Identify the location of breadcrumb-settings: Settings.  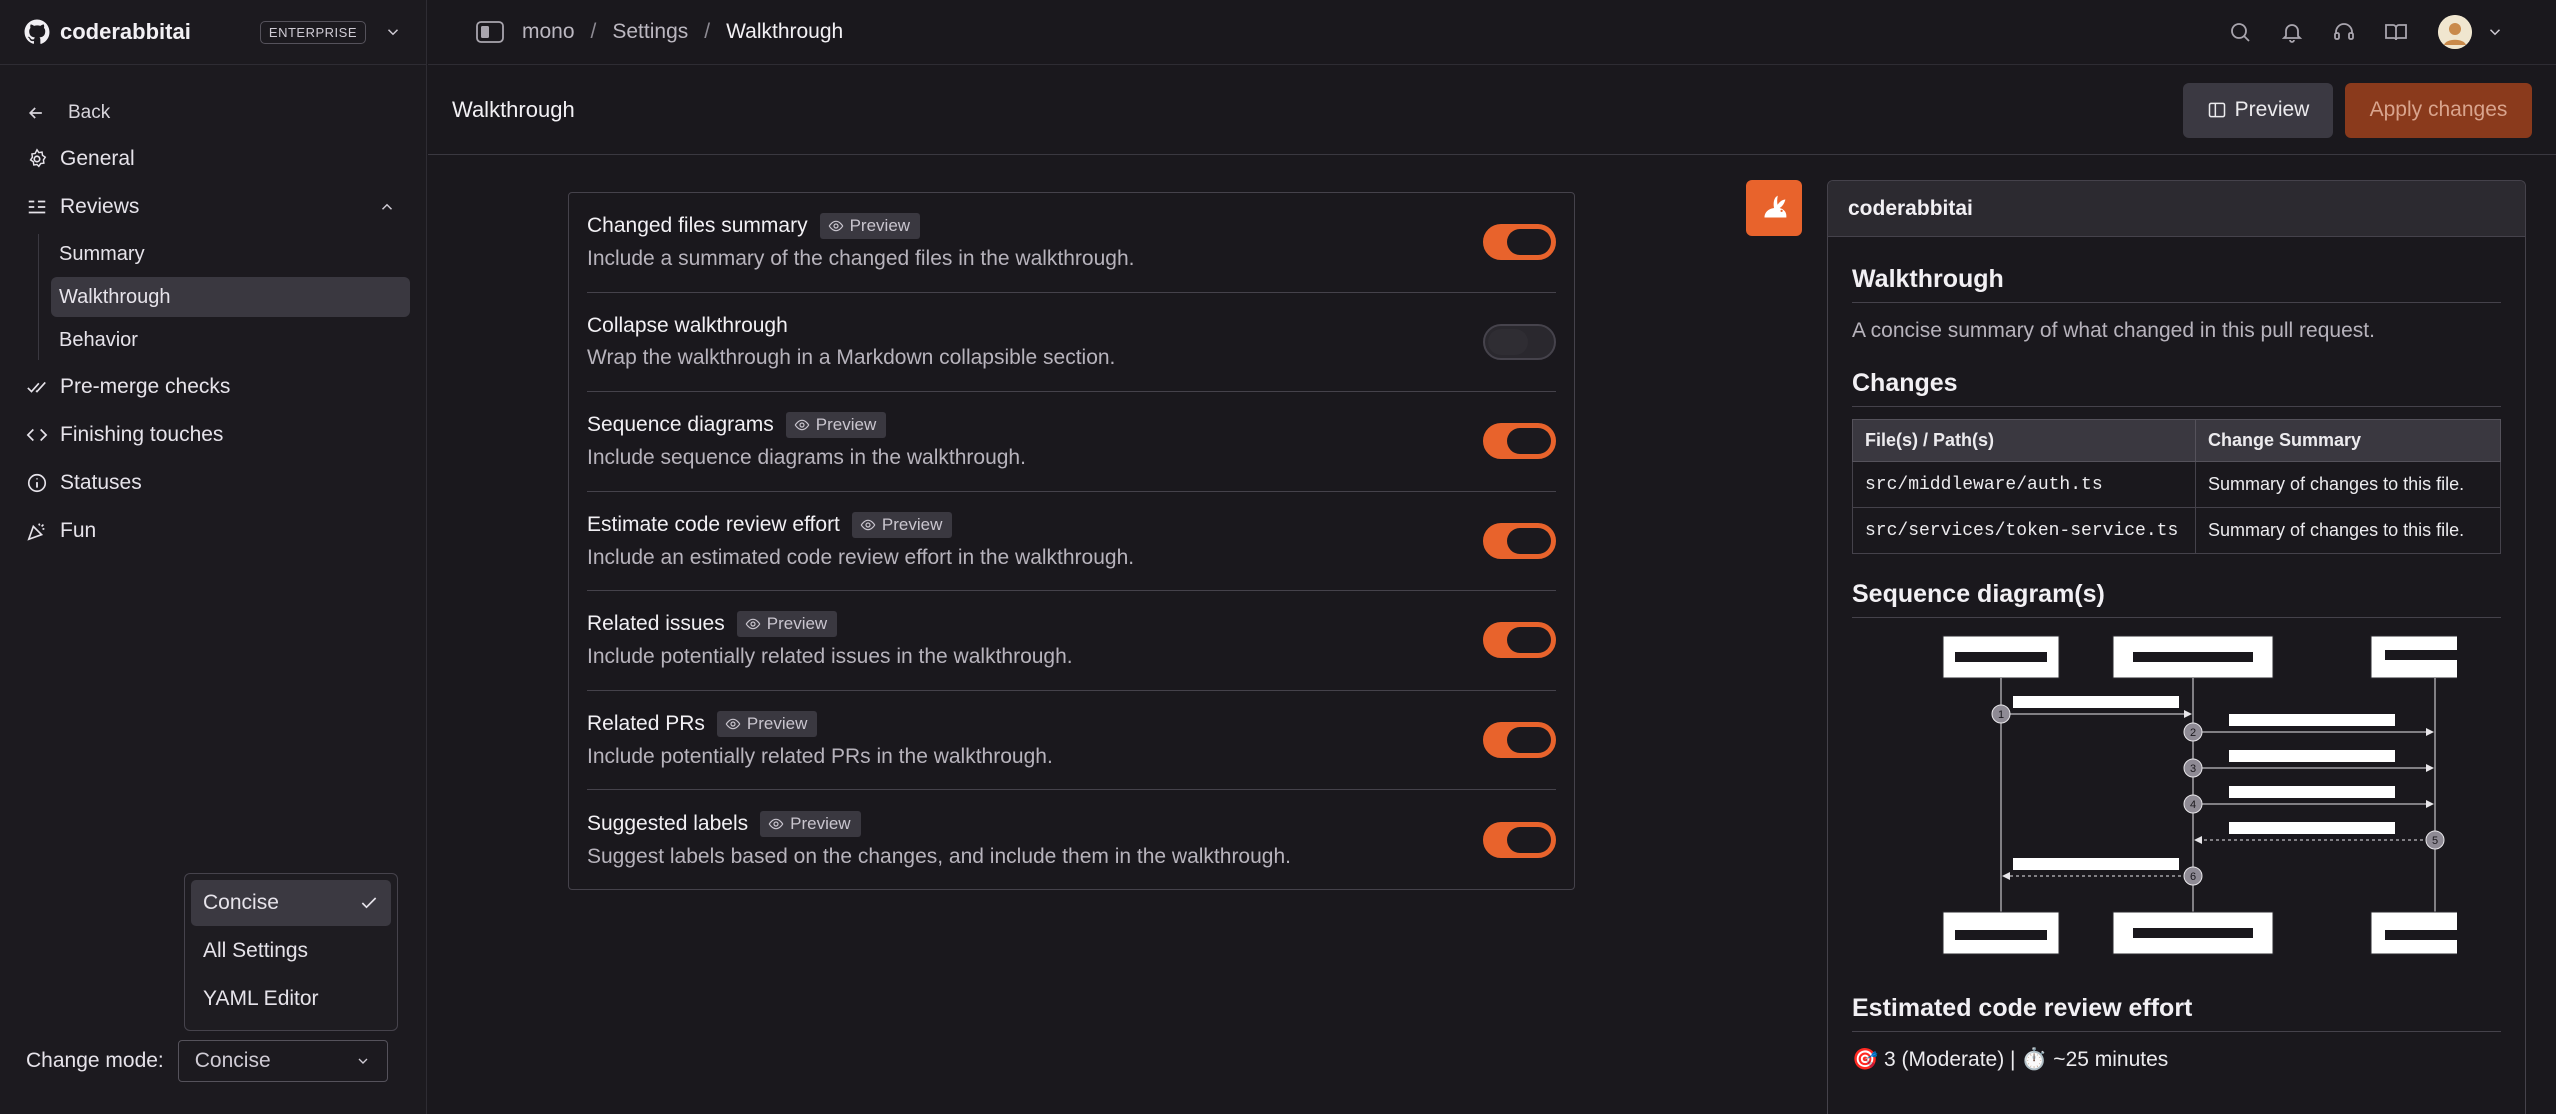
(650, 32).